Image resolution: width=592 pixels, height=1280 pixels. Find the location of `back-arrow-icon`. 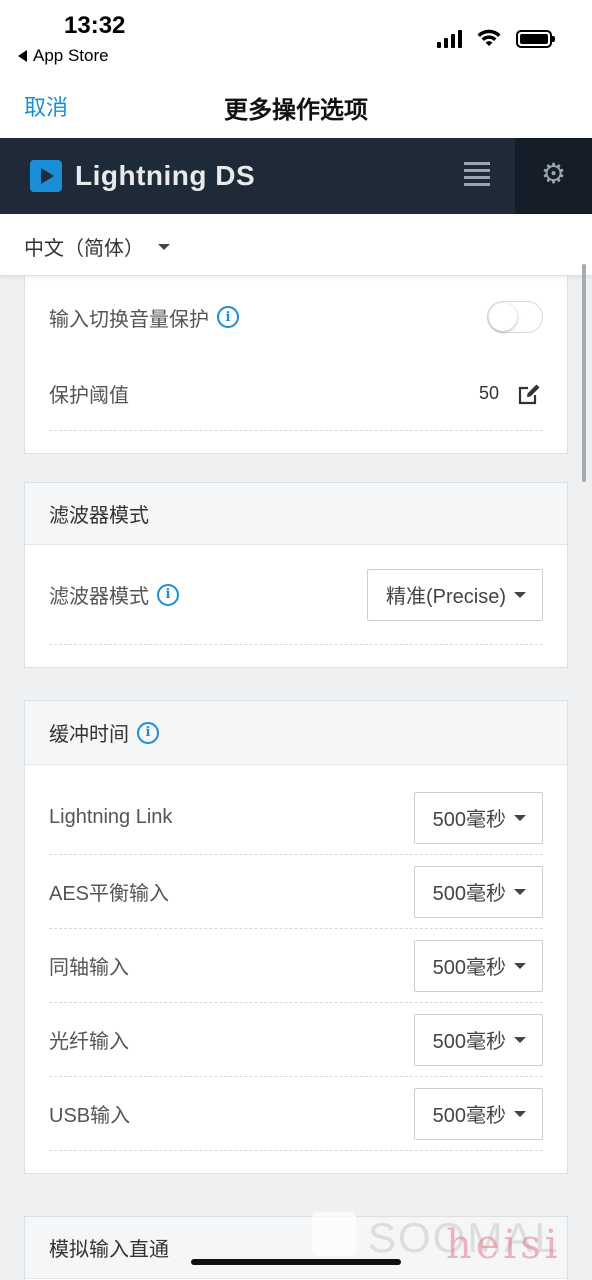

back-arrow-icon is located at coordinates (22, 56).